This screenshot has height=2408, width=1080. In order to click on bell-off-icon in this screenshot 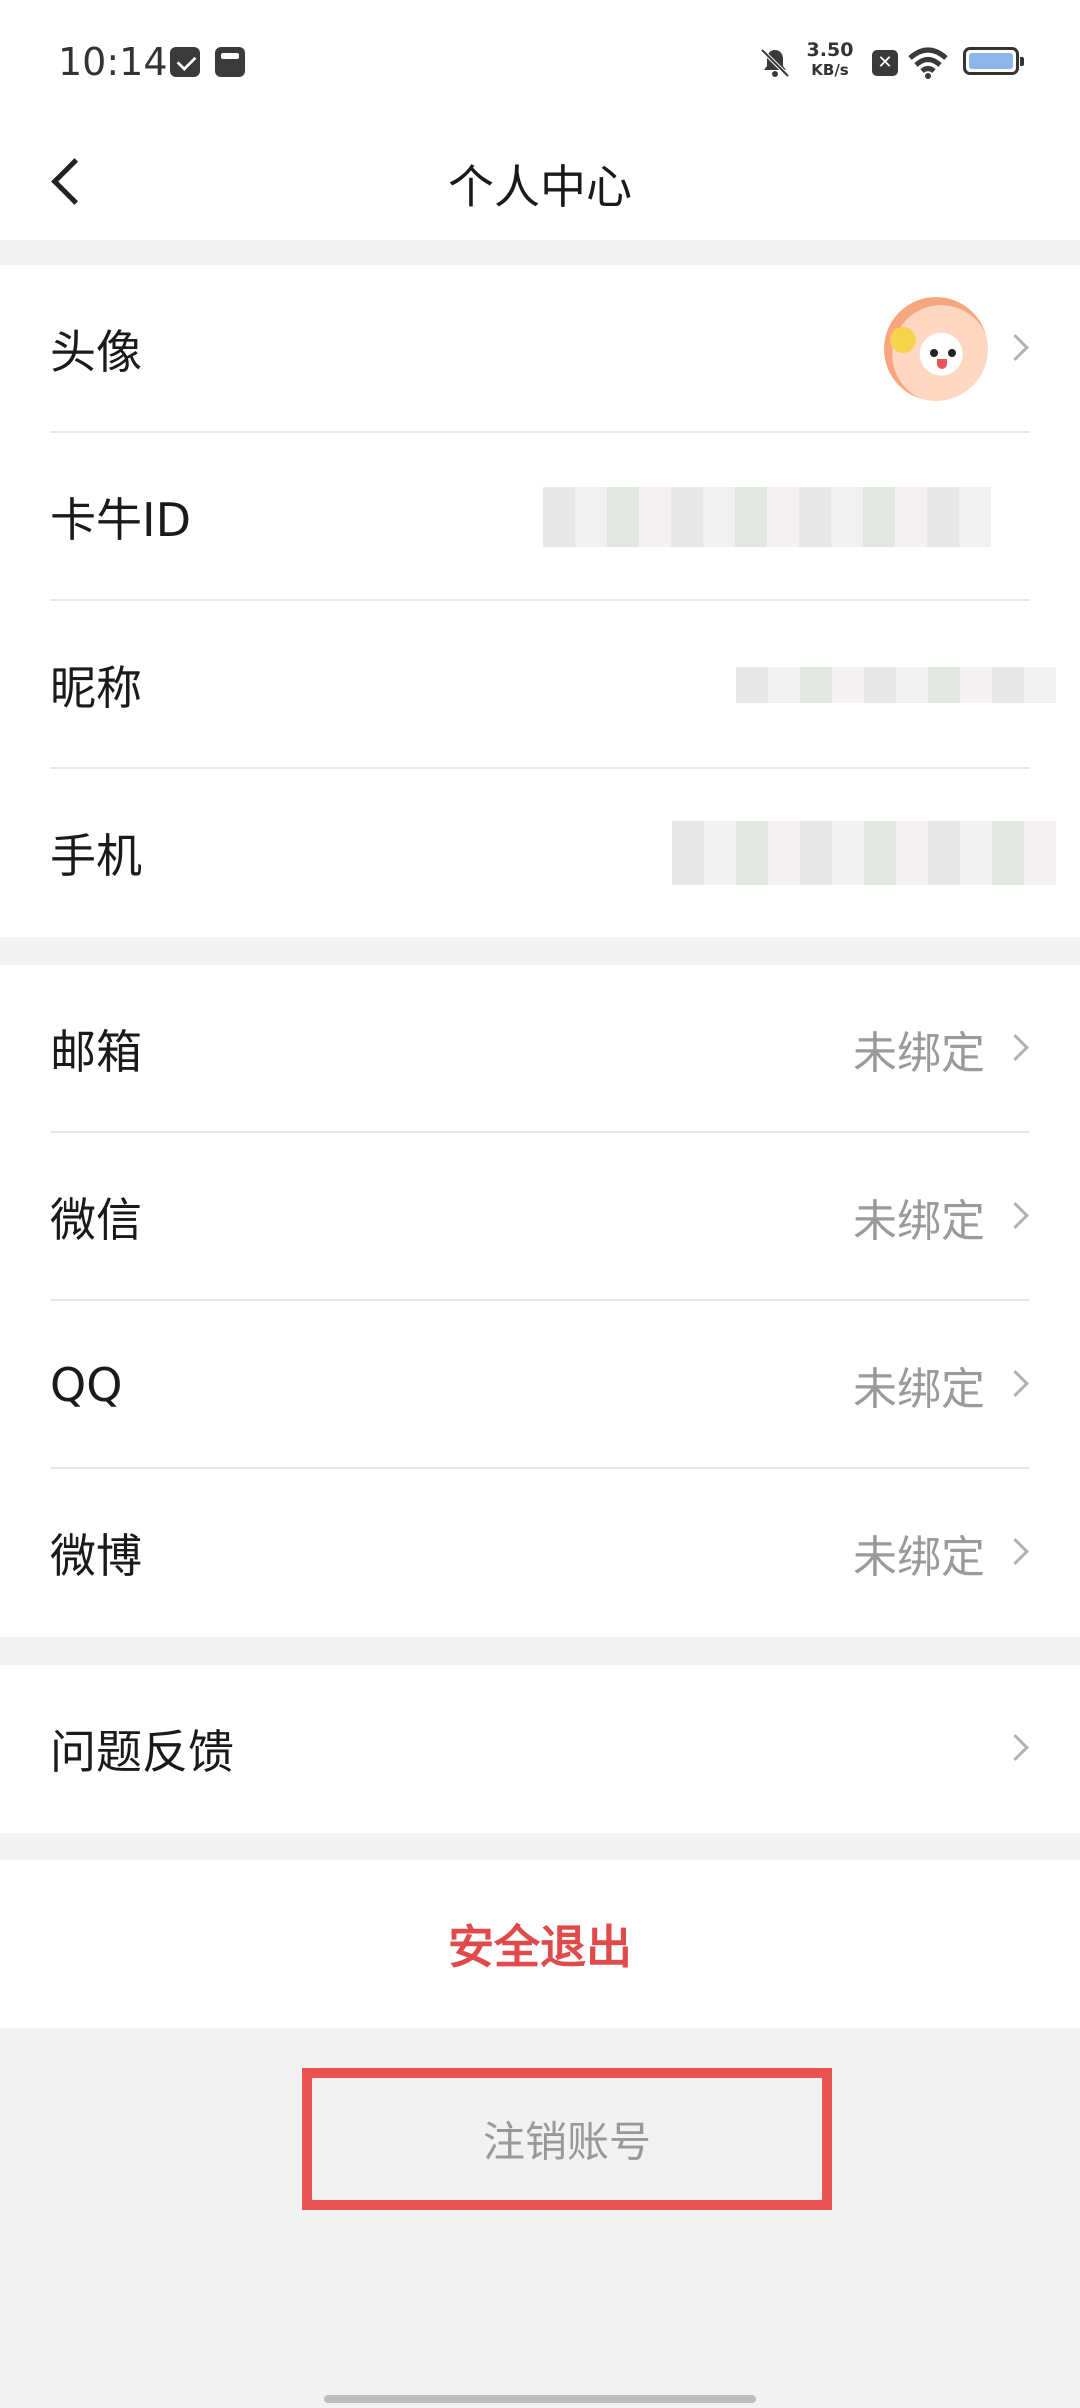, I will do `click(775, 63)`.